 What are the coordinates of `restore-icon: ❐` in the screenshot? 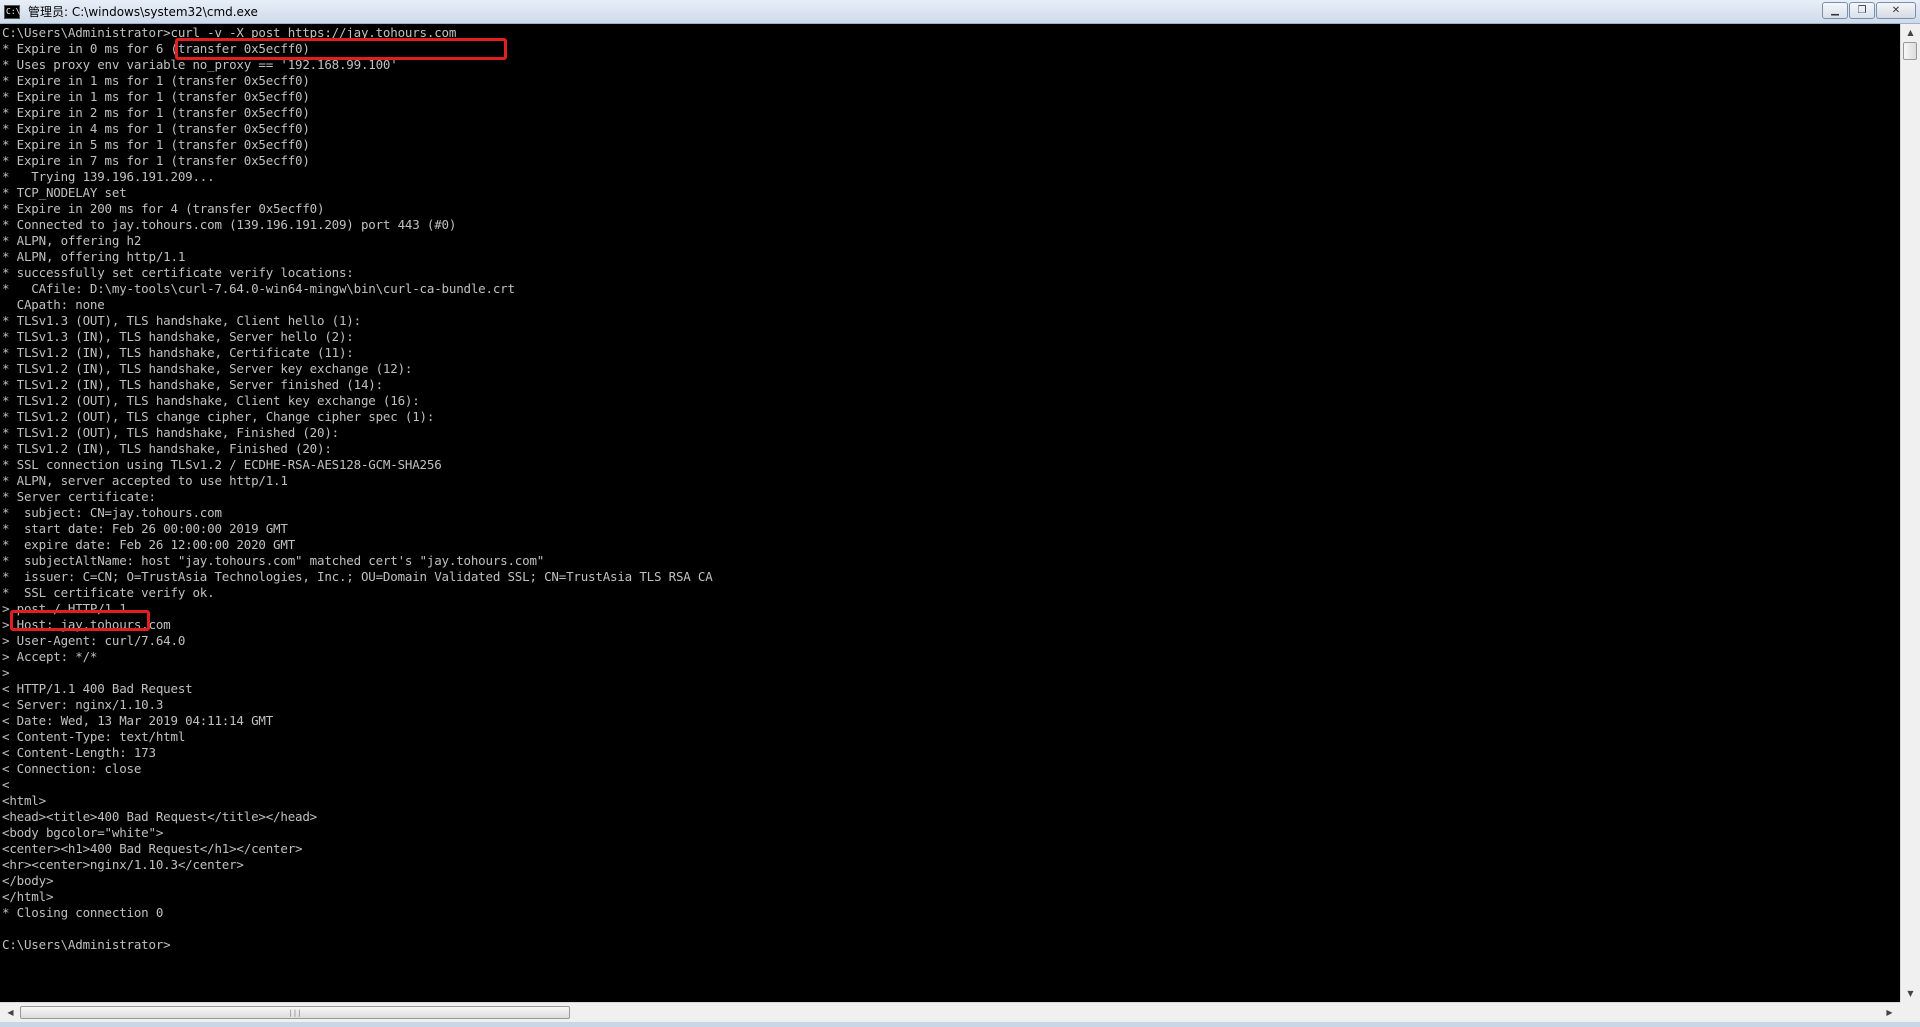 It's located at (1862, 10).